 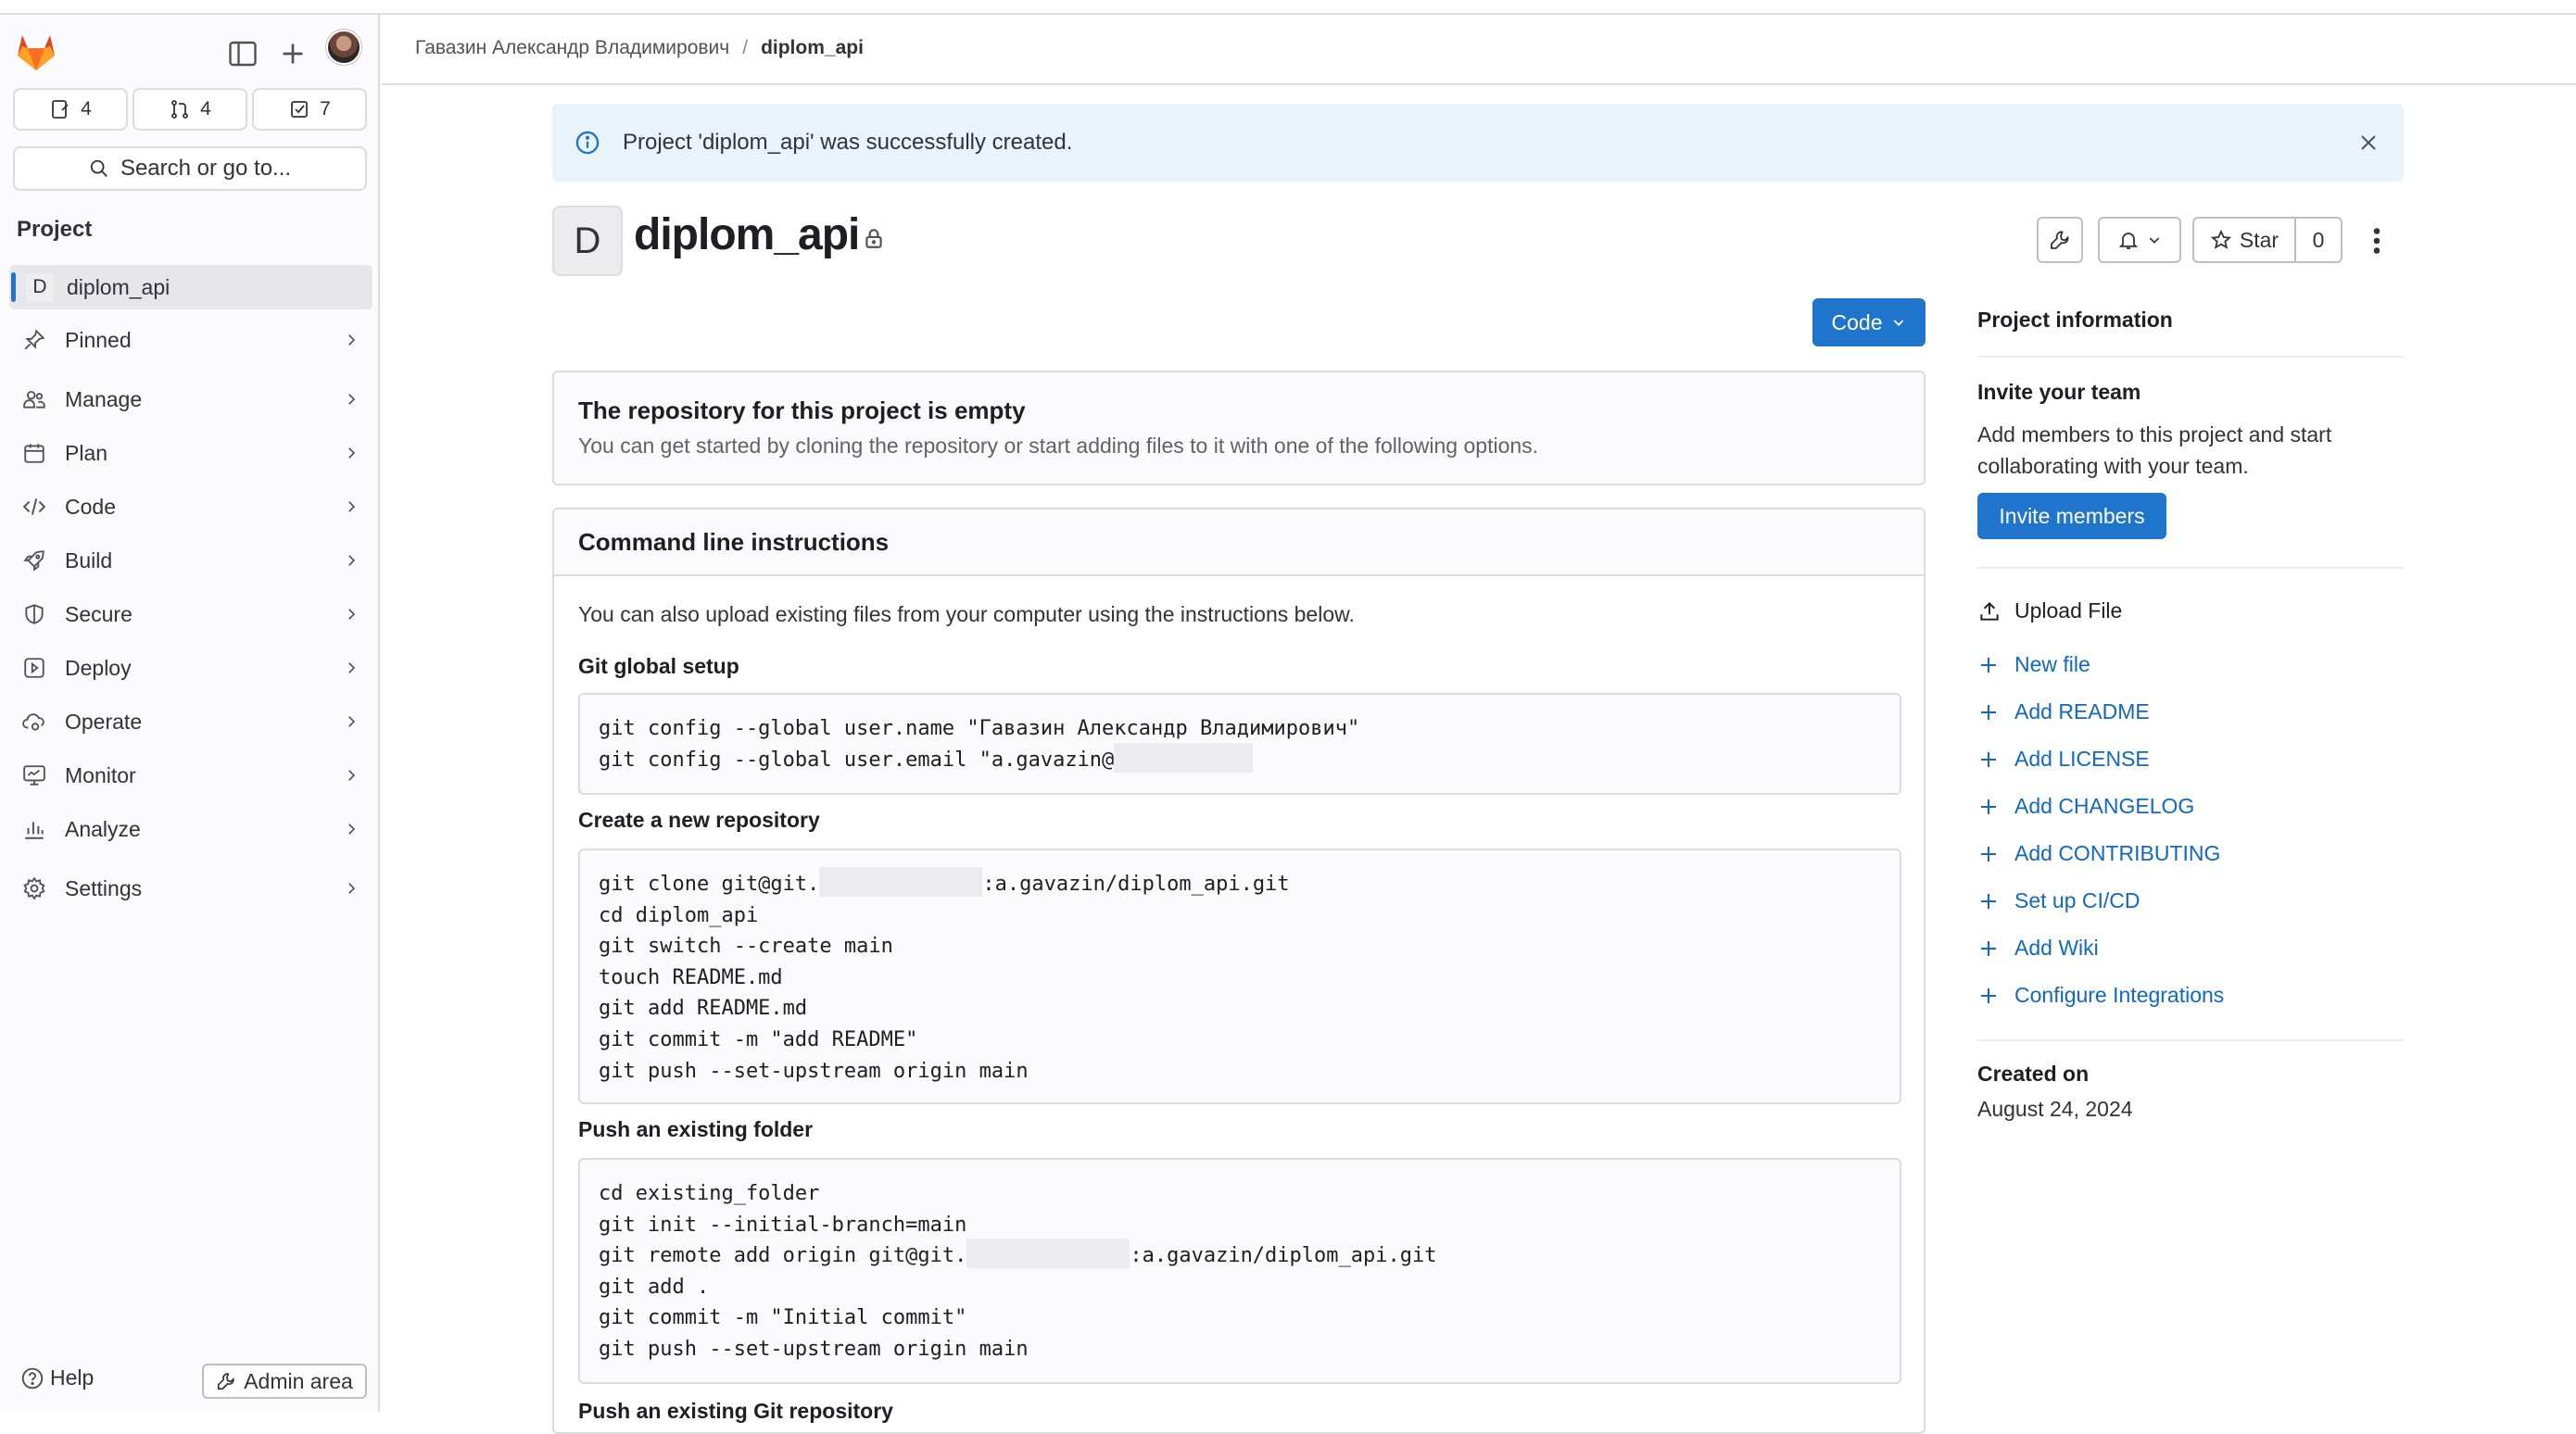 What do you see at coordinates (699, 820) in the screenshot?
I see `new-repo-heading: Create a new repository` at bounding box center [699, 820].